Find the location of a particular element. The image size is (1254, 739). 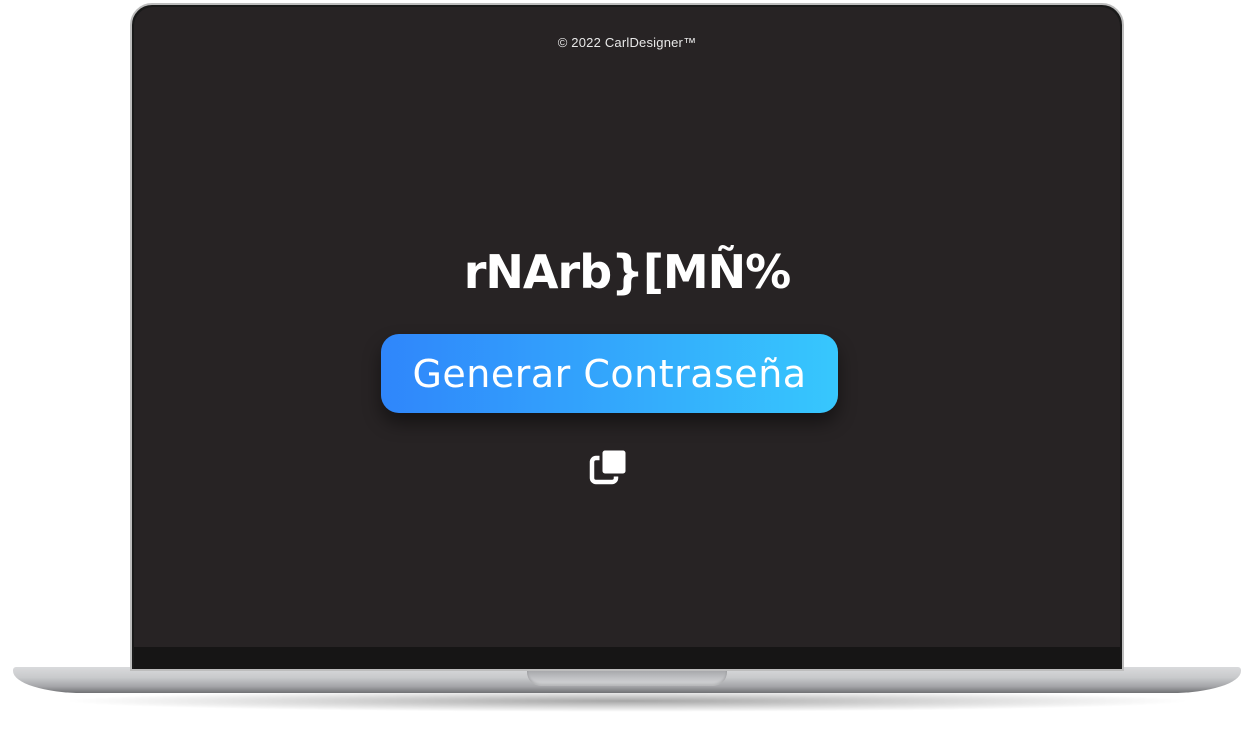

generate-password-button: Generar Contraseña is located at coordinates (609, 373).